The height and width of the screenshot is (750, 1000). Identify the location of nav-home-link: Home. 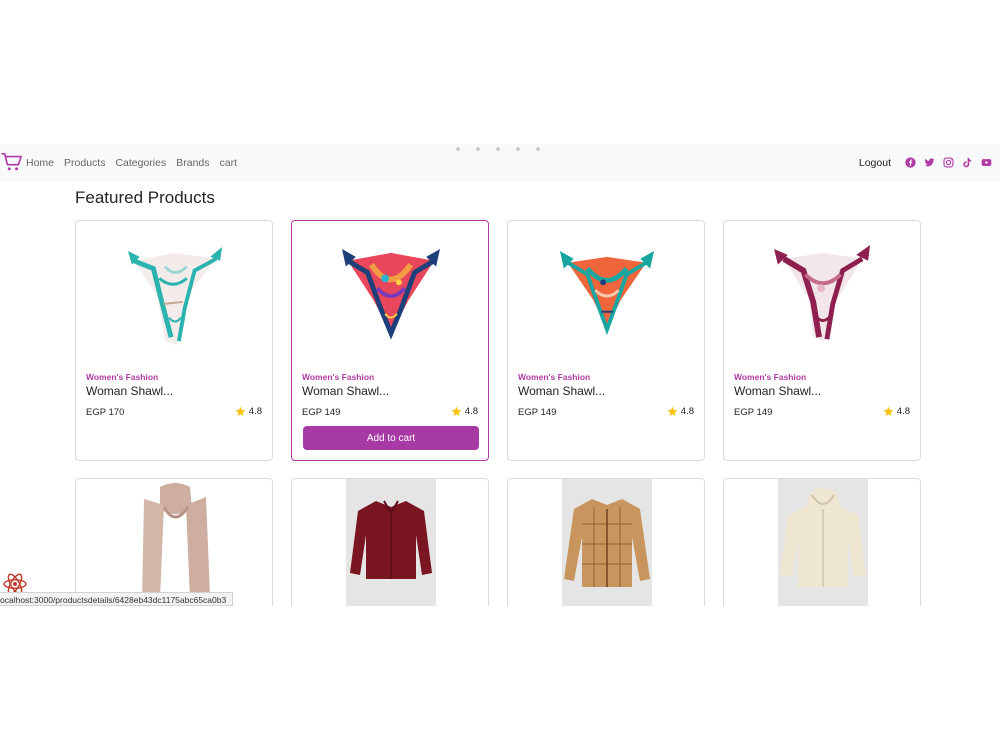
(40, 163).